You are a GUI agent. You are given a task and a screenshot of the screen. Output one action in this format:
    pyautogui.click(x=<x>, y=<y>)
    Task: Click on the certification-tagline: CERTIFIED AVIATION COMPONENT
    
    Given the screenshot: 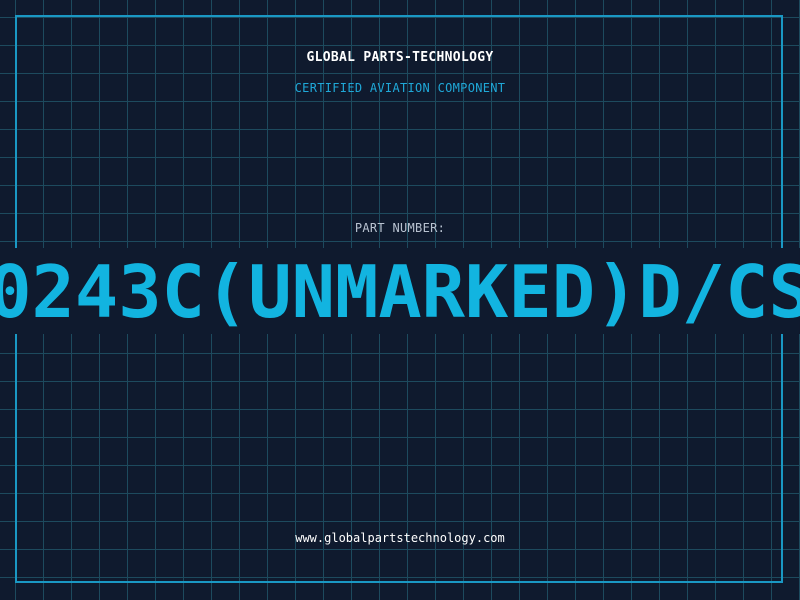 What is the action you would take?
    pyautogui.click(x=400, y=88)
    